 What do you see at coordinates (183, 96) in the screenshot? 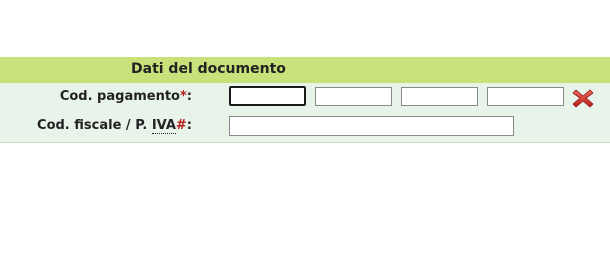
I see `required-marker: *` at bounding box center [183, 96].